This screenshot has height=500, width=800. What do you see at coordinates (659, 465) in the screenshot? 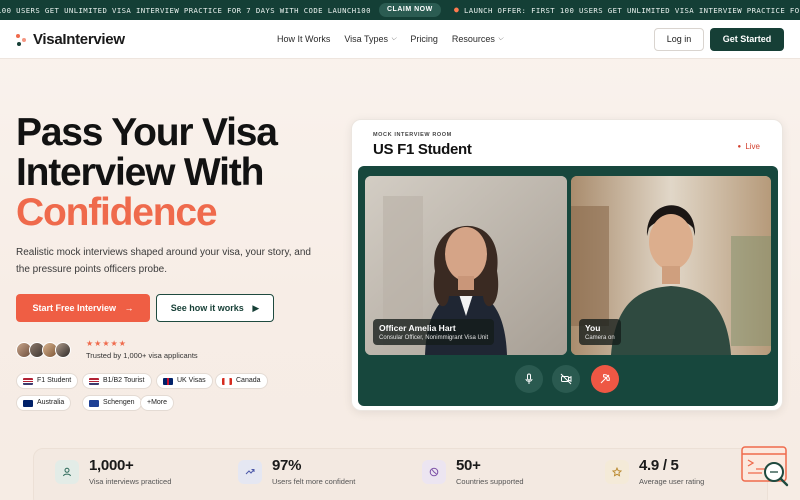
I see `stat-value: 4.9 / 5` at bounding box center [659, 465].